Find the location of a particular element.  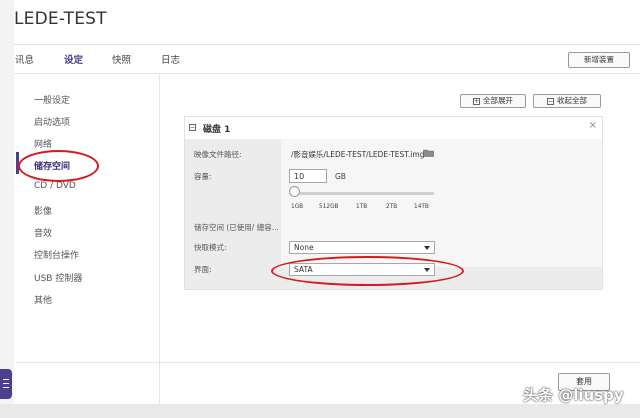

expand-all-button: + 全部展开 is located at coordinates (493, 101).